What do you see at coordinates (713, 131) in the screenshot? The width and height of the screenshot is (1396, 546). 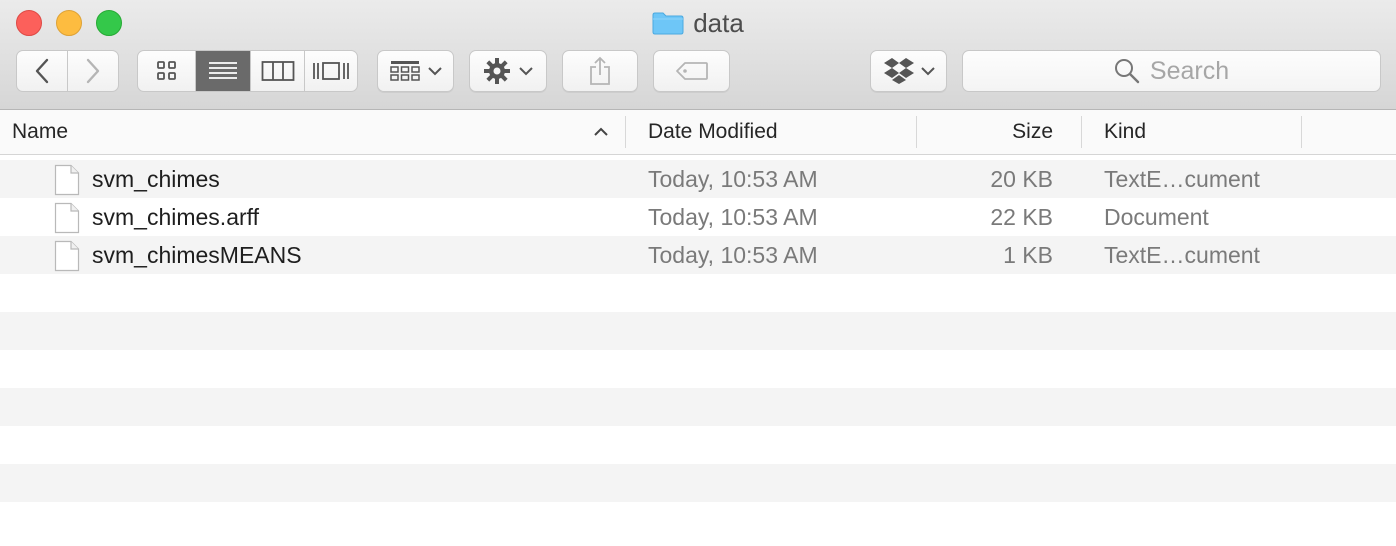 I see `column-header-date-label: Date Modified` at bounding box center [713, 131].